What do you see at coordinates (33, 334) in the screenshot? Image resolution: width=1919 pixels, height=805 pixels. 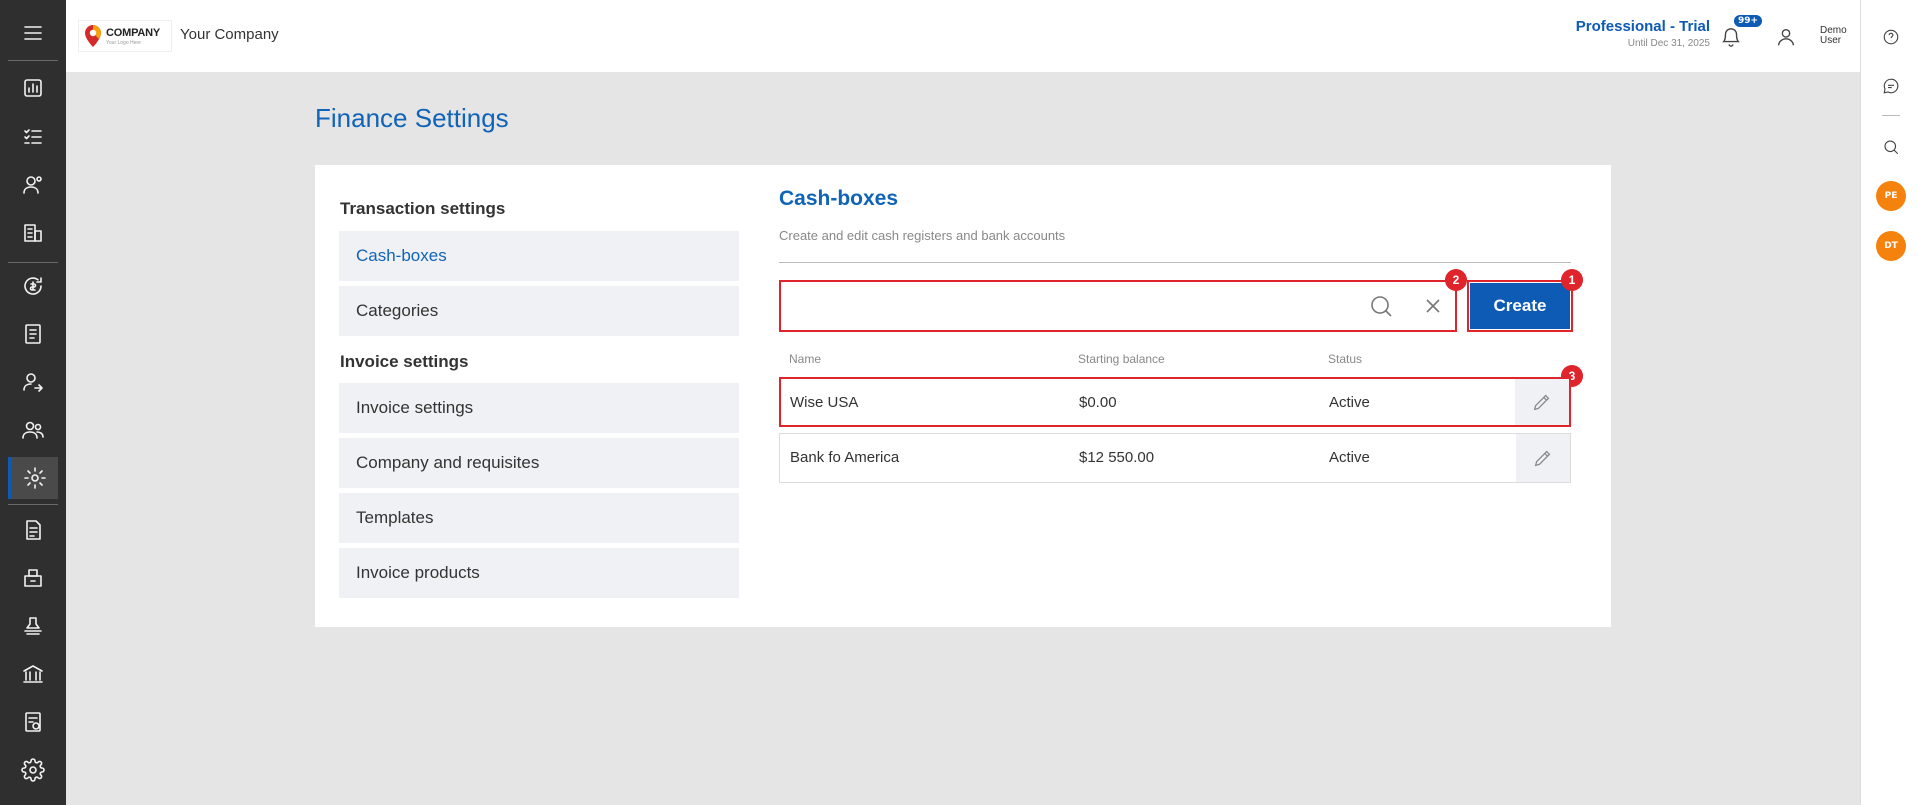 I see `ledger-icon` at bounding box center [33, 334].